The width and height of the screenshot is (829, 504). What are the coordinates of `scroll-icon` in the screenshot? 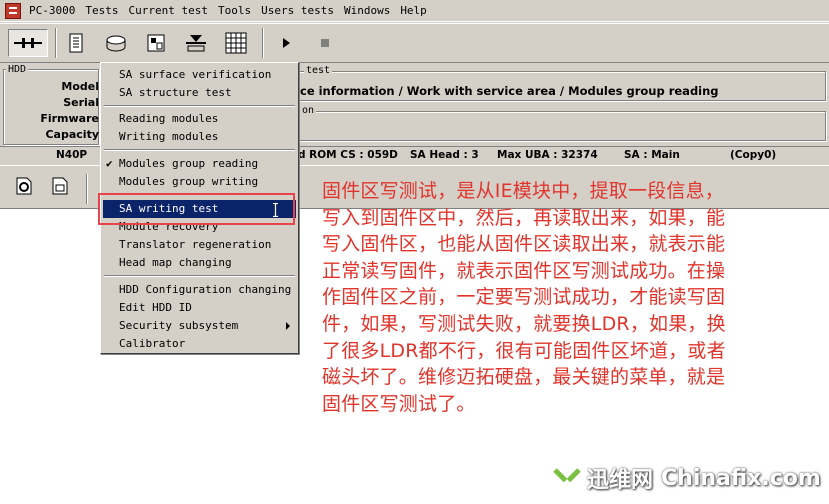 It's located at (76, 43).